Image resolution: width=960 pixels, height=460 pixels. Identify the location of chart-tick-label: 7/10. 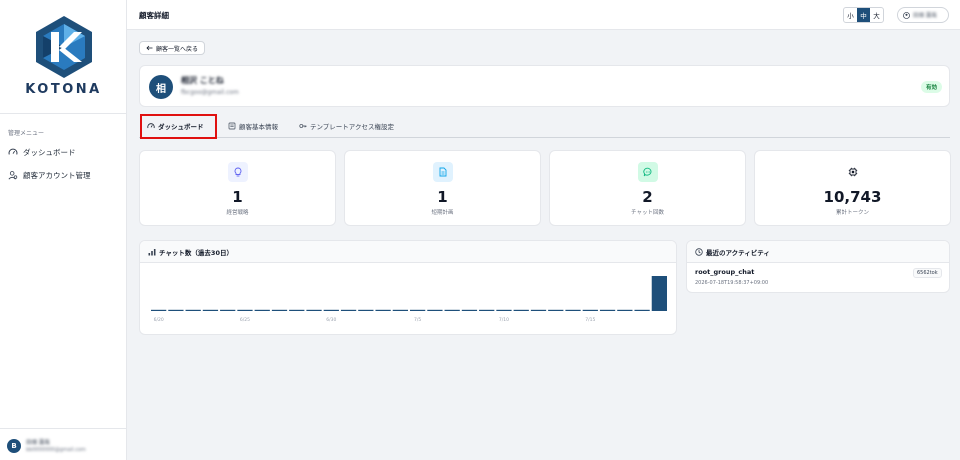
(504, 320).